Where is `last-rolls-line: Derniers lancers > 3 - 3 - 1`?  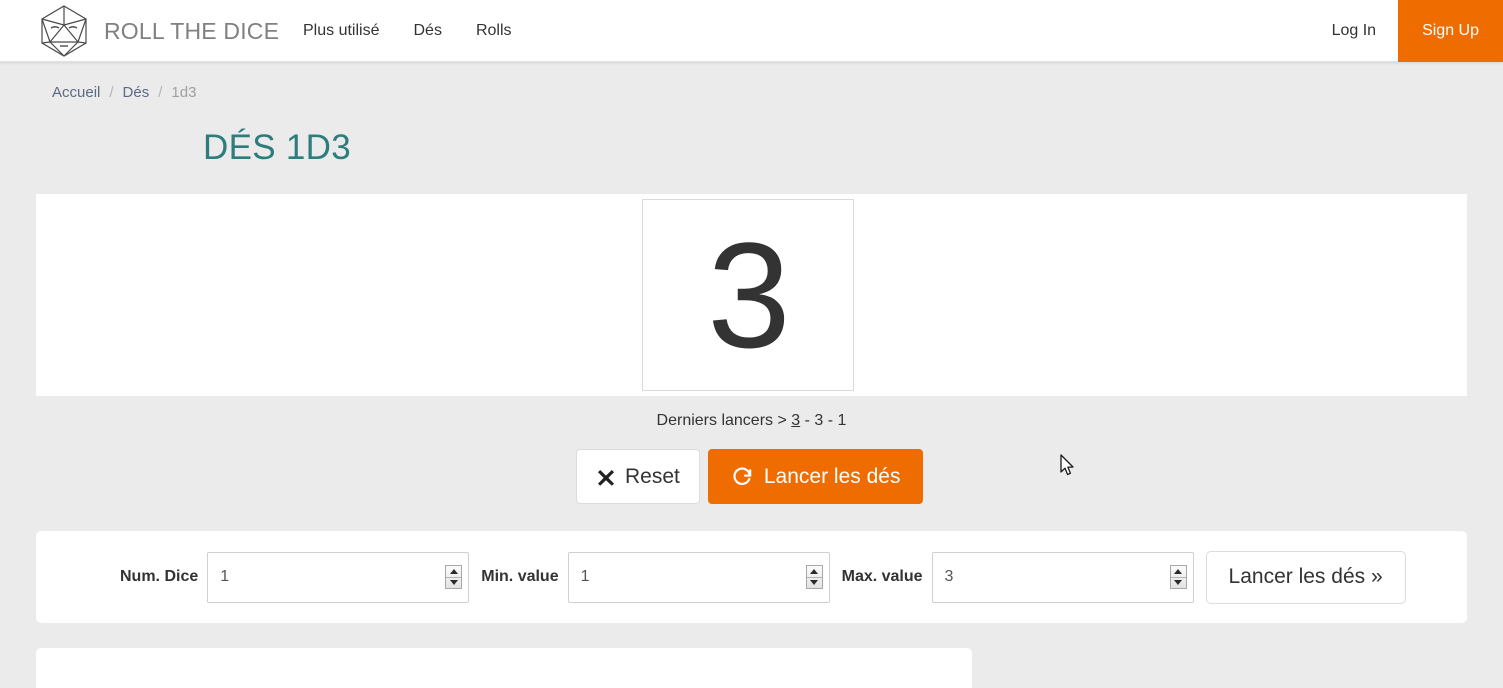
last-rolls-line: Derniers lancers > 3 - 3 - 1 is located at coordinates (751, 421).